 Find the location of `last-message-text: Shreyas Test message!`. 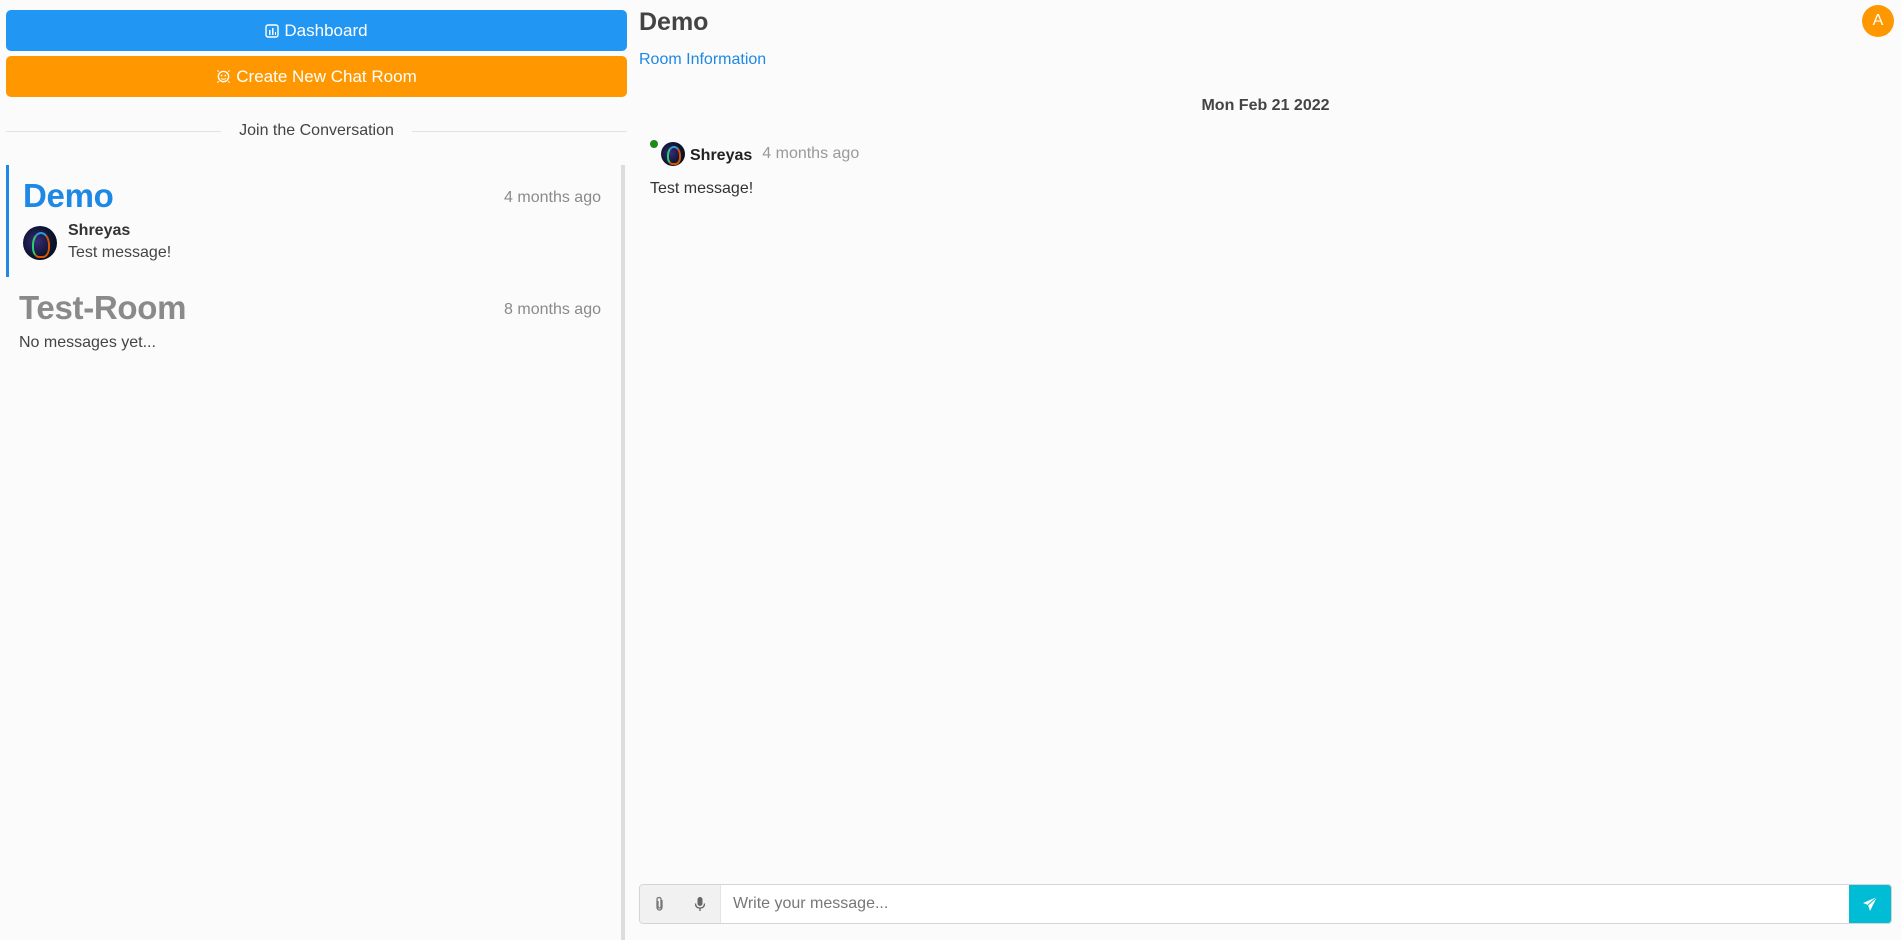

last-message-text: Shreyas Test message! is located at coordinates (119, 242).